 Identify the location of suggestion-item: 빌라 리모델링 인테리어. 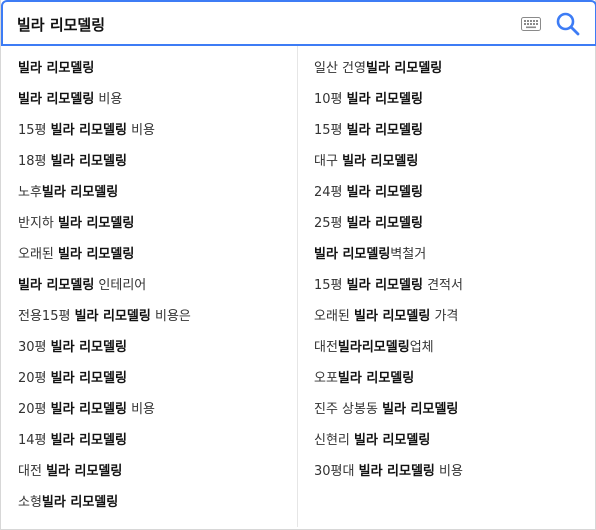
(157, 288).